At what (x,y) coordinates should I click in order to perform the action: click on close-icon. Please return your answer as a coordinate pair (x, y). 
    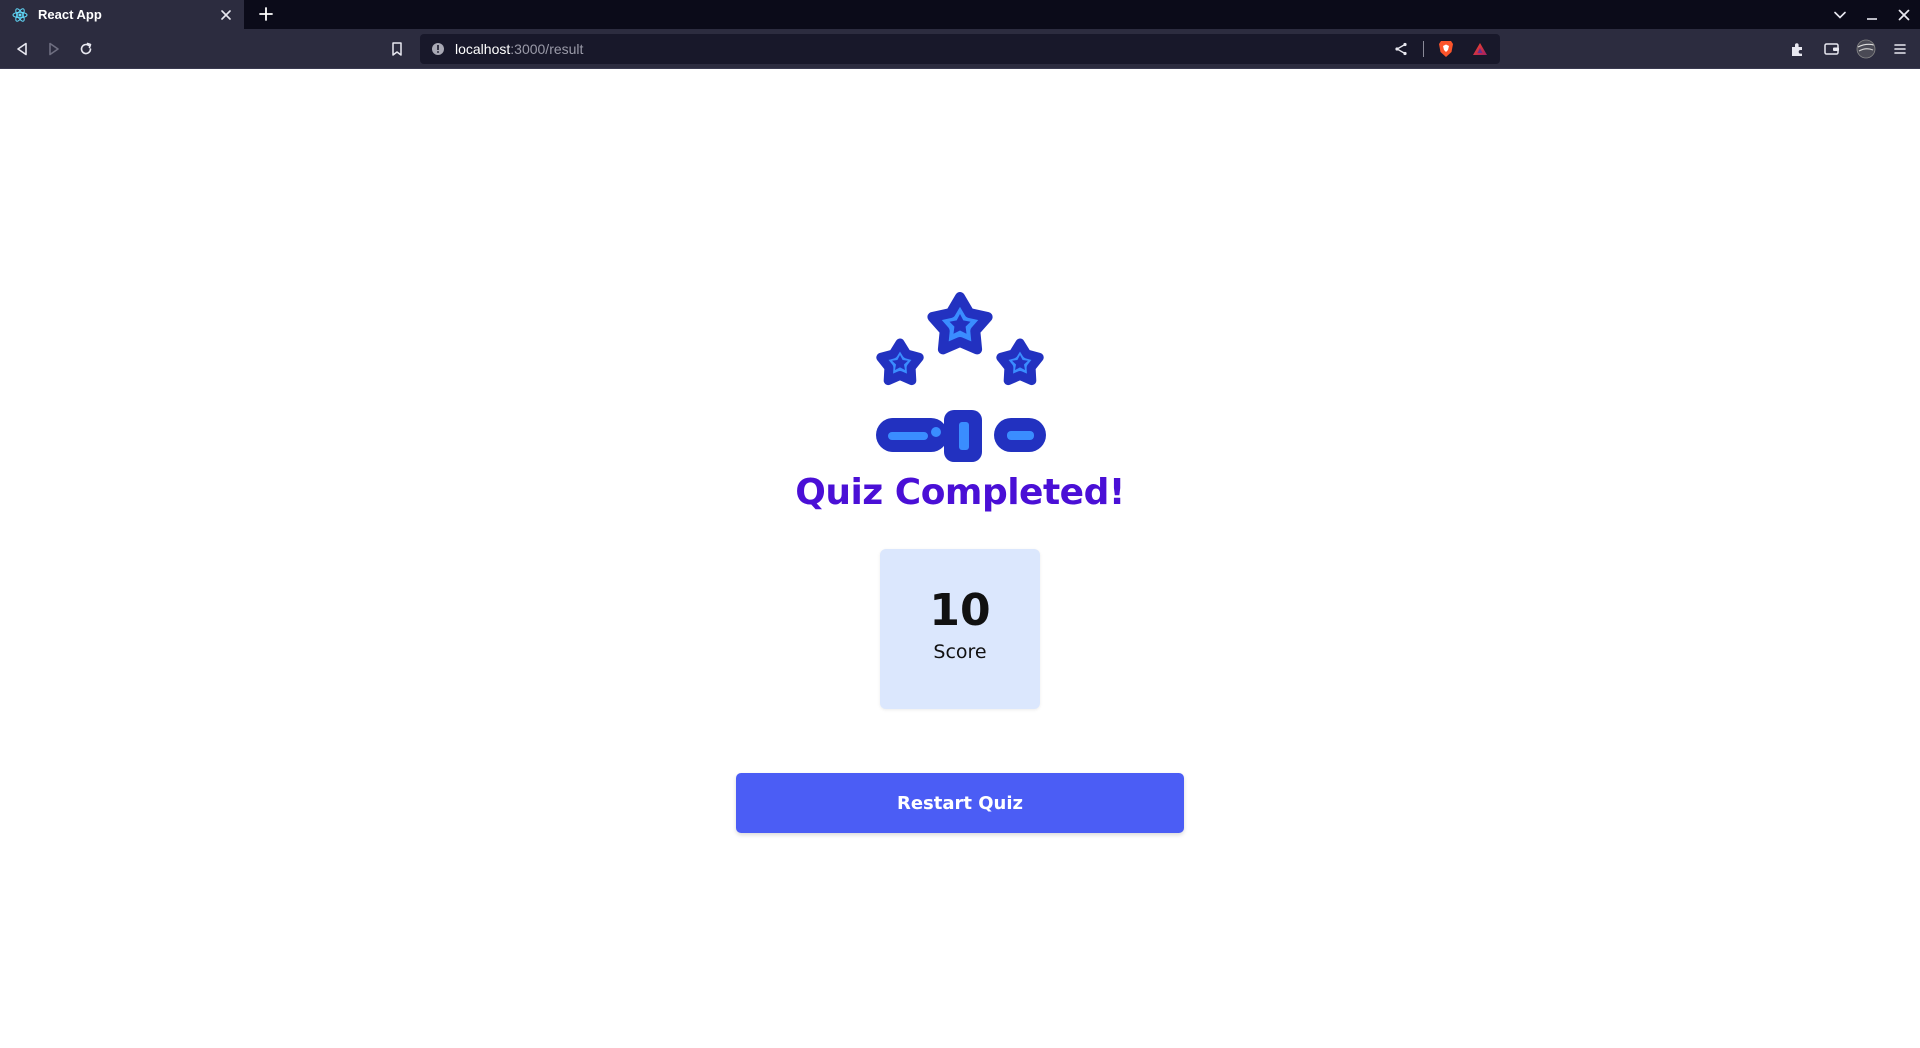
    Looking at the image, I should click on (226, 15).